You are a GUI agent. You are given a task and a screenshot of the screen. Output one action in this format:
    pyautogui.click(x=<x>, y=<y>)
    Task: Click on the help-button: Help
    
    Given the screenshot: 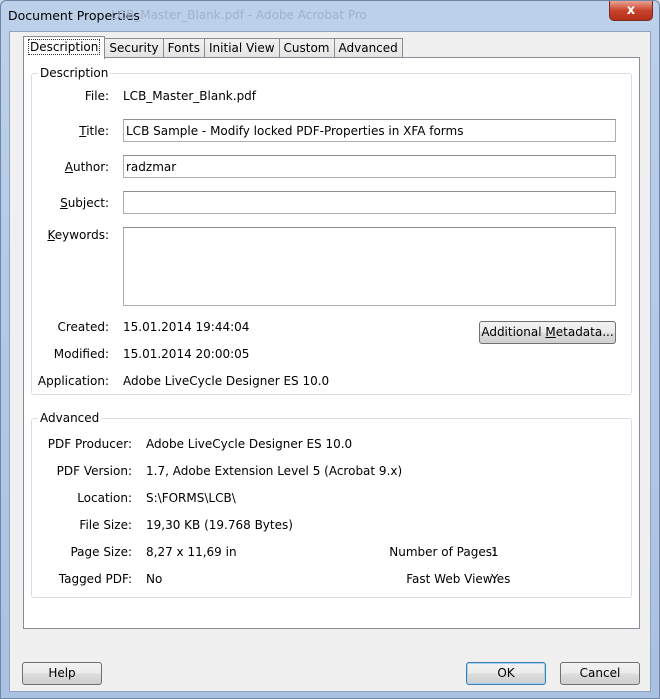 What is the action you would take?
    pyautogui.click(x=62, y=673)
    